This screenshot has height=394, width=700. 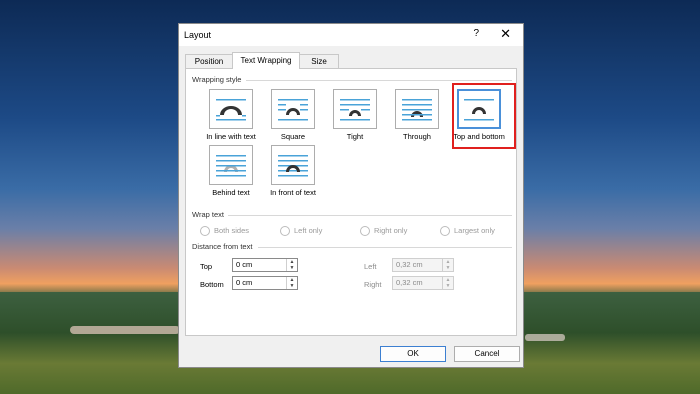 What do you see at coordinates (373, 284) in the screenshot?
I see `right-label: Right` at bounding box center [373, 284].